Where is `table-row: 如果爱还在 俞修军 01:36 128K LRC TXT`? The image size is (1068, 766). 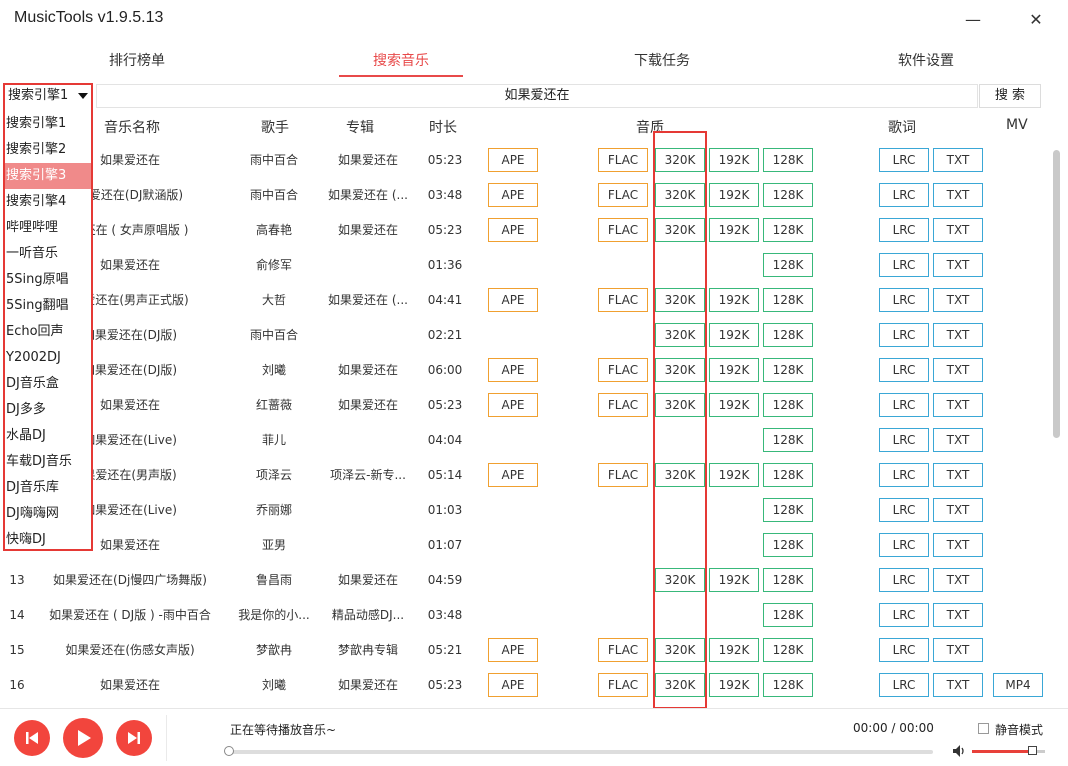 table-row: 如果爱还在 俞修军 01:36 128K LRC TXT is located at coordinates (524, 265).